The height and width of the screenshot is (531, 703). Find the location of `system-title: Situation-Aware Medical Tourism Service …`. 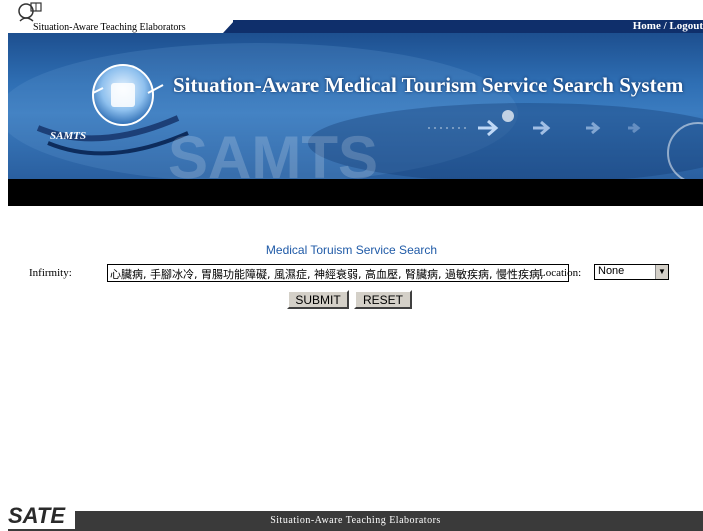

system-title: Situation-Aware Medical Tourism Service … is located at coordinates (428, 85).